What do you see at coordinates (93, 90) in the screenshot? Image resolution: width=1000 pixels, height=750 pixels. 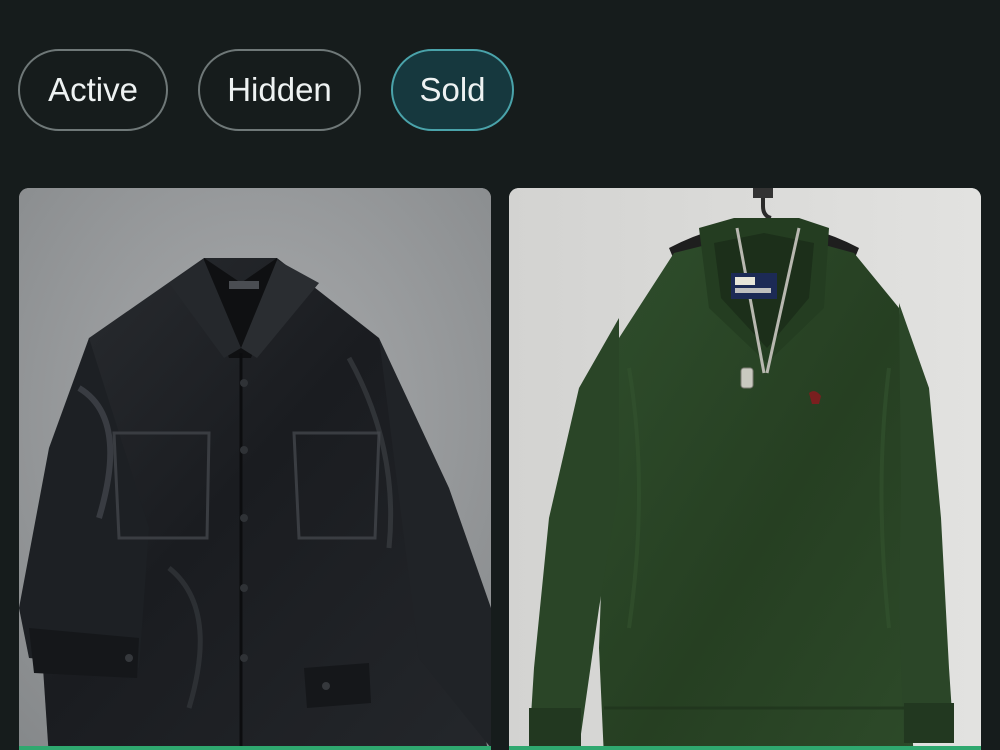 I see `filter-chip-active: Active` at bounding box center [93, 90].